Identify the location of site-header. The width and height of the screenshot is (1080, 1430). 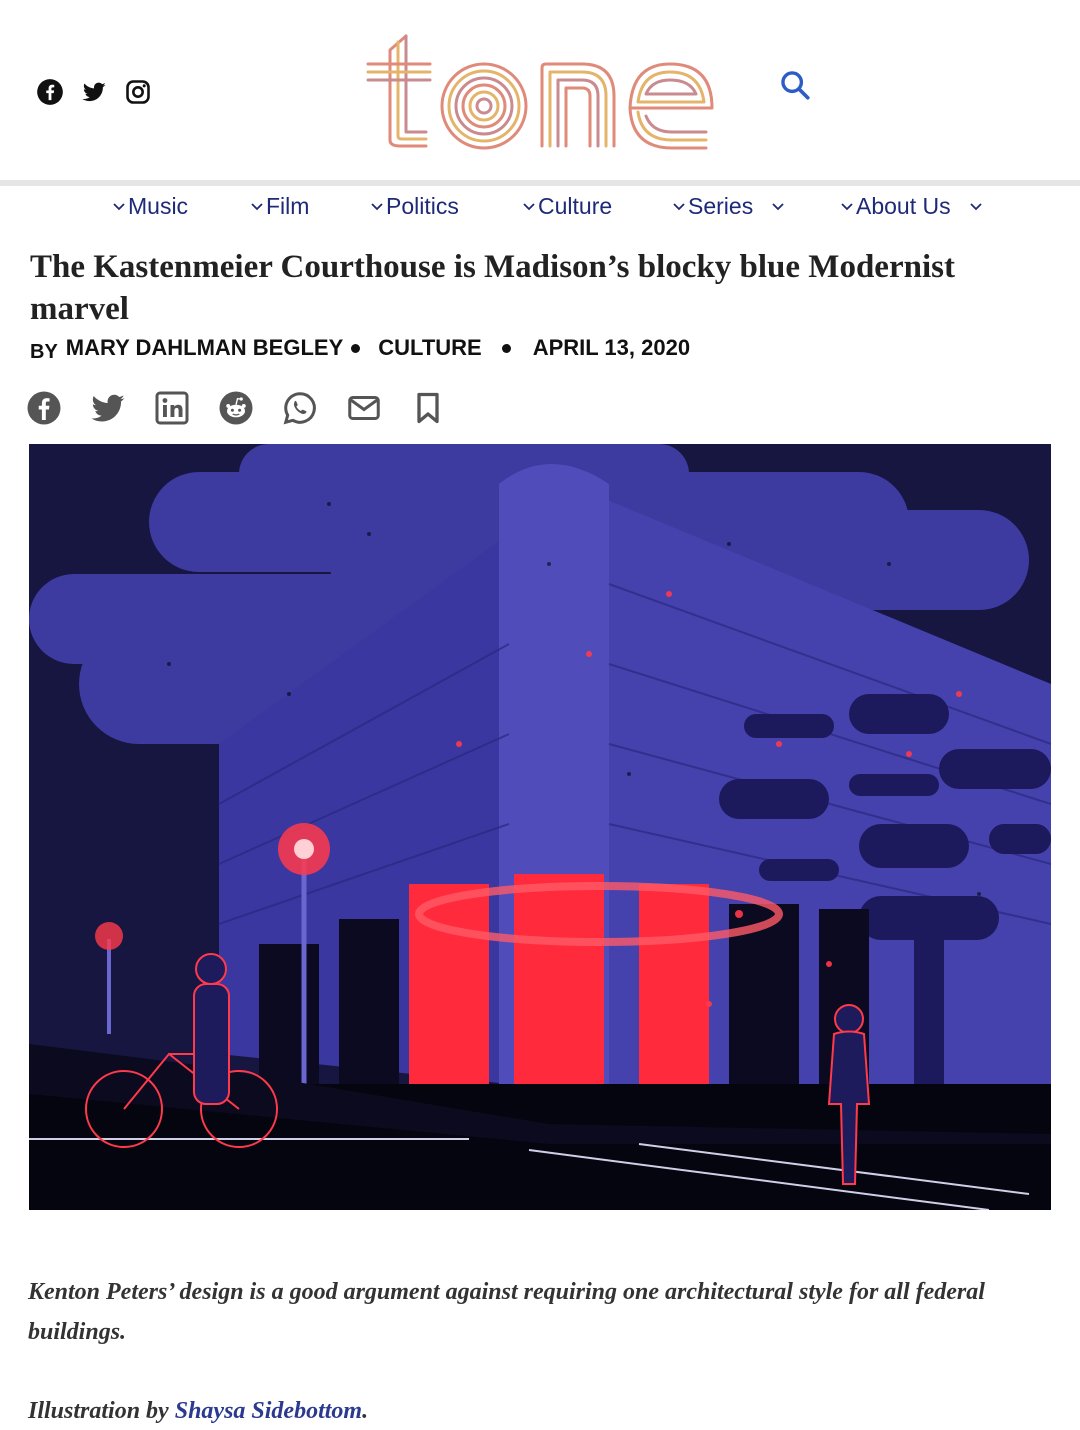
(540, 90).